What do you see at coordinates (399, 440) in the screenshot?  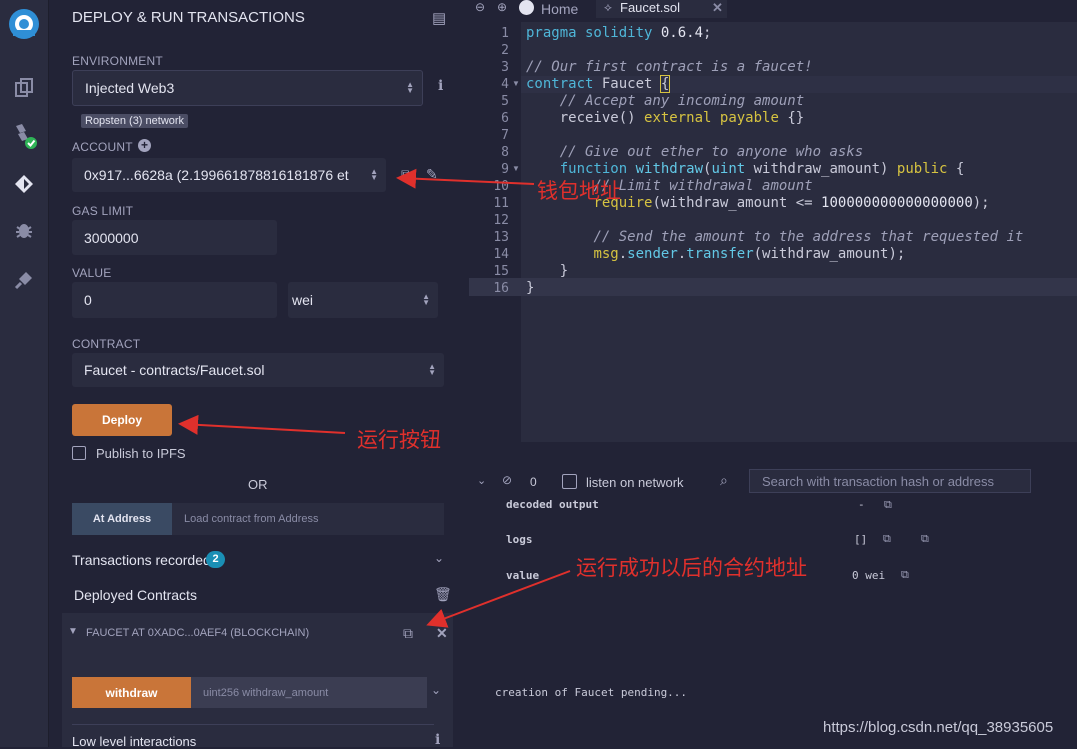 I see `annotation-run-button: 运行按钮` at bounding box center [399, 440].